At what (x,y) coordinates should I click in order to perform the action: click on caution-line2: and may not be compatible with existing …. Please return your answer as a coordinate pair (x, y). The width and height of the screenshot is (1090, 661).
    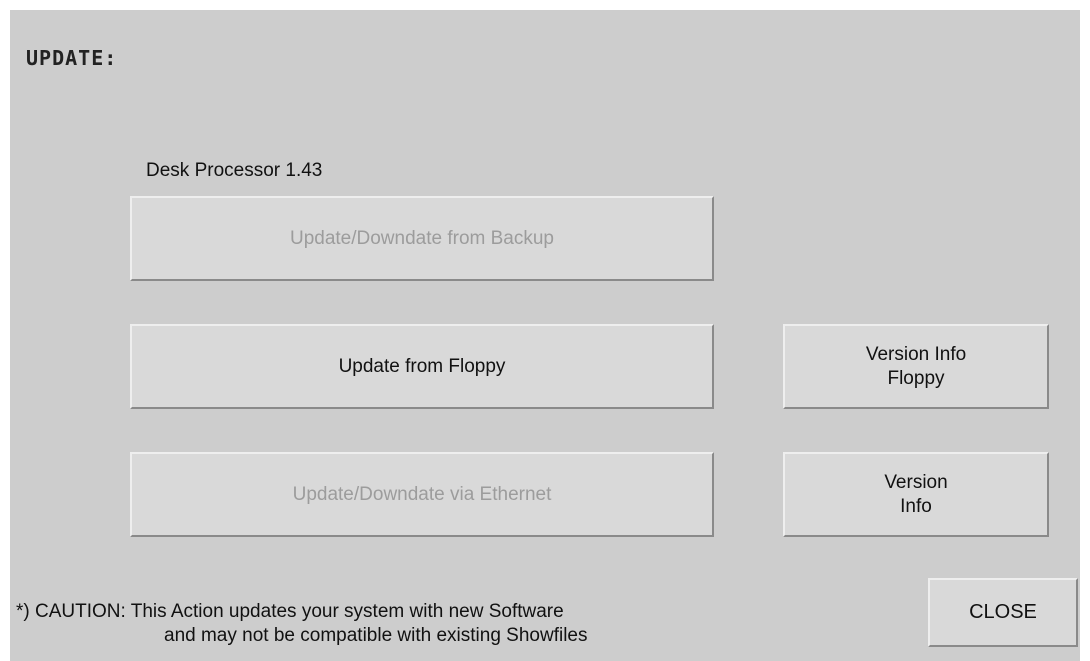
    Looking at the image, I should click on (376, 636).